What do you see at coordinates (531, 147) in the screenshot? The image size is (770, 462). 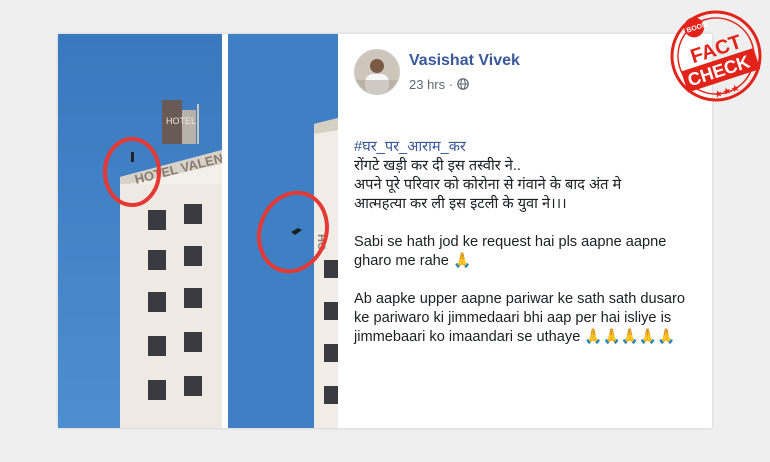 I see `hashtag-link: #घर_पर_आराम_कर` at bounding box center [531, 147].